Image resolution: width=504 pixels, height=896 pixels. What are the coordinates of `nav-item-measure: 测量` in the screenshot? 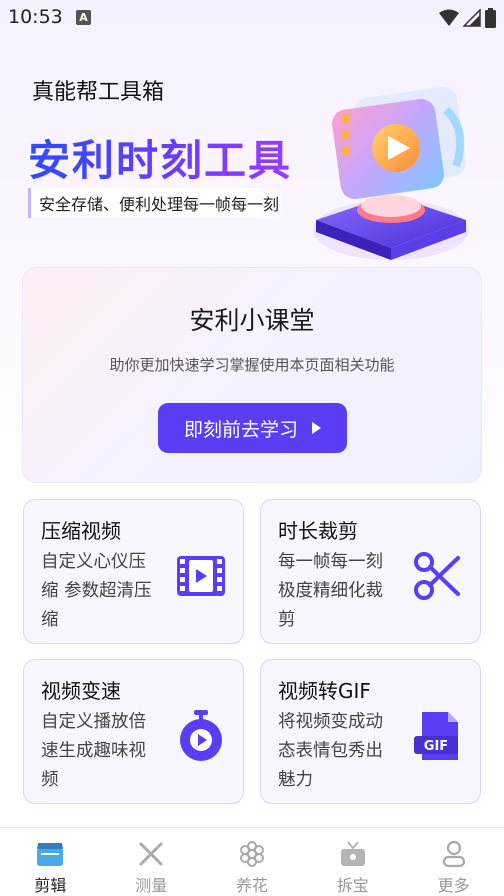 It's located at (151, 862).